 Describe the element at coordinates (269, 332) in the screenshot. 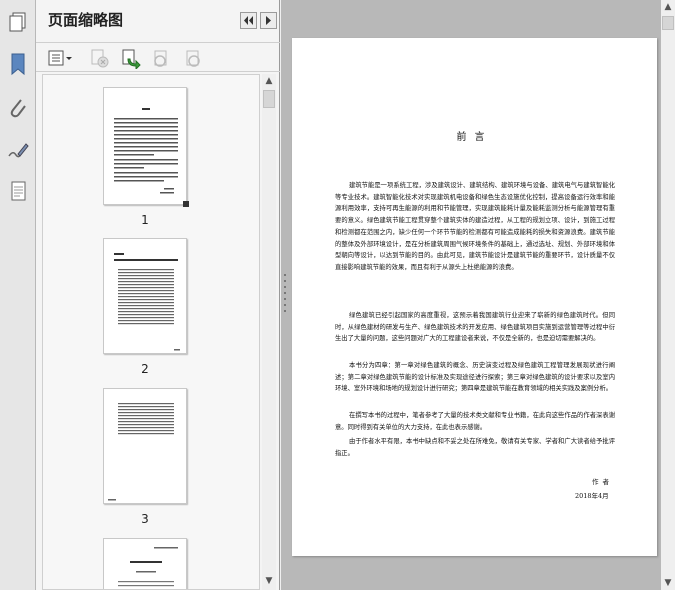

I see `thumbnail-scrollbar: ▲ ▼` at that location.